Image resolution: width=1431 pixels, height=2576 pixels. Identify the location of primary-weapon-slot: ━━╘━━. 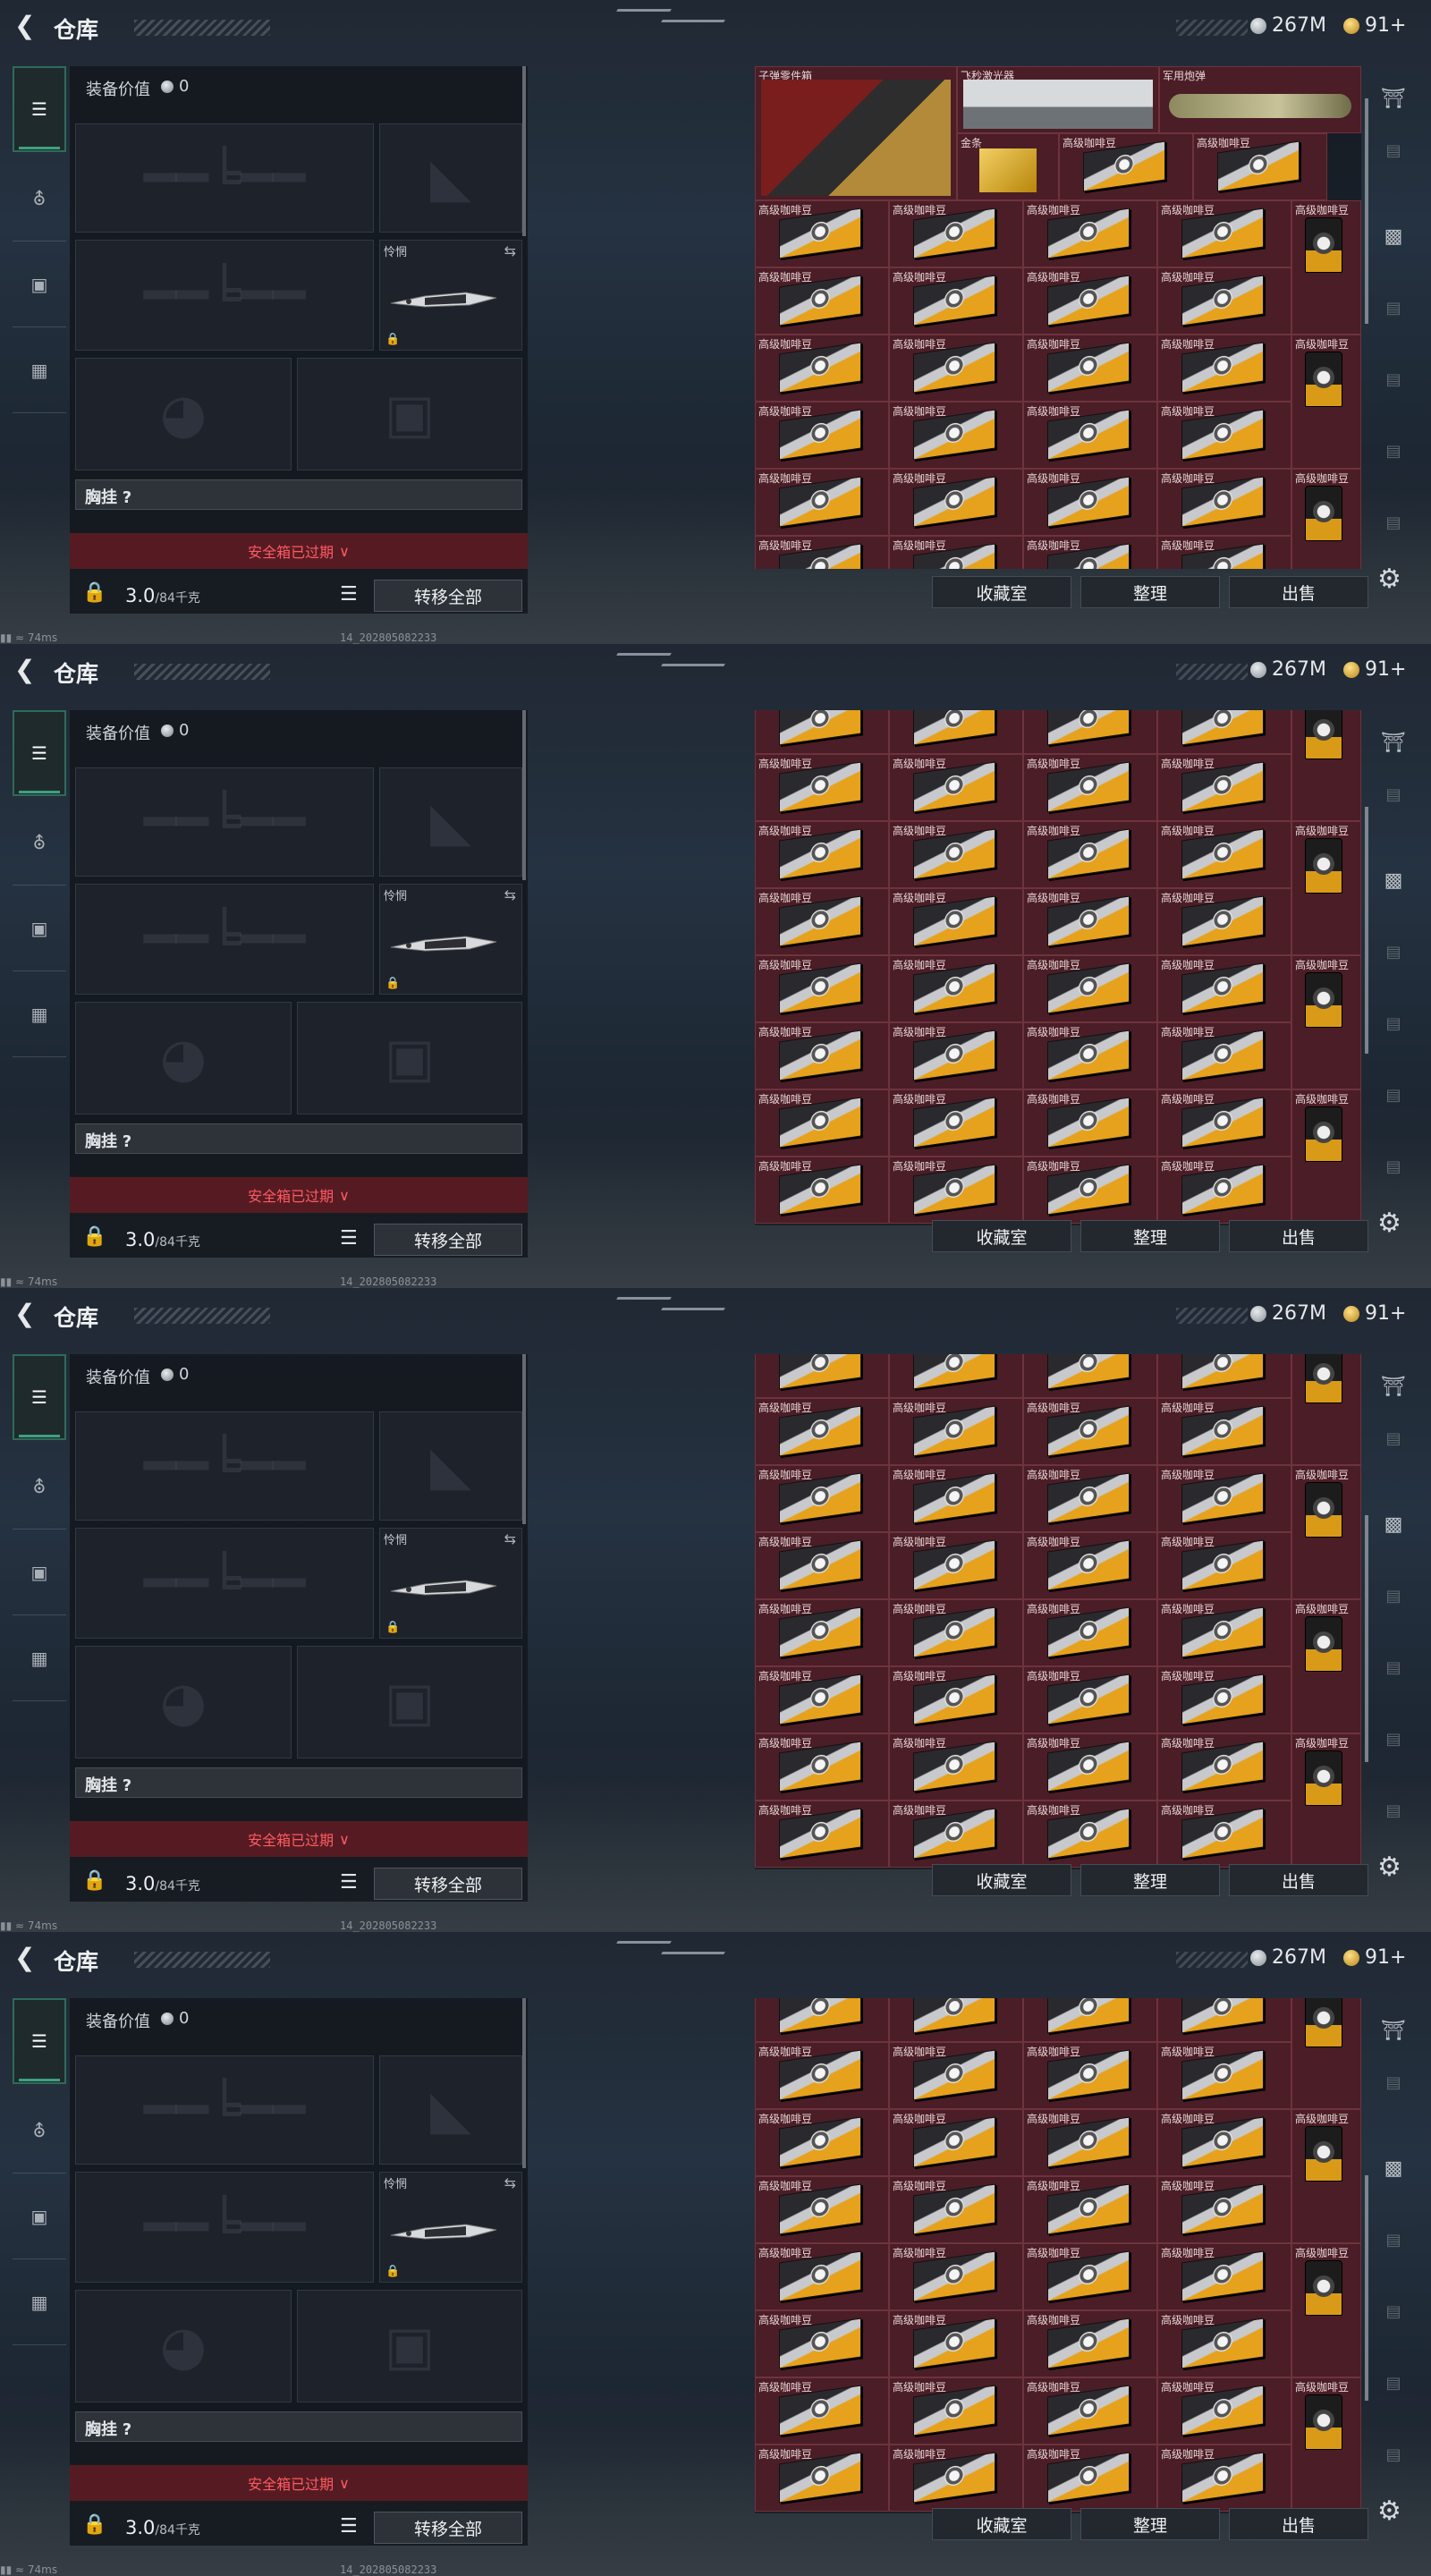
(225, 1466).